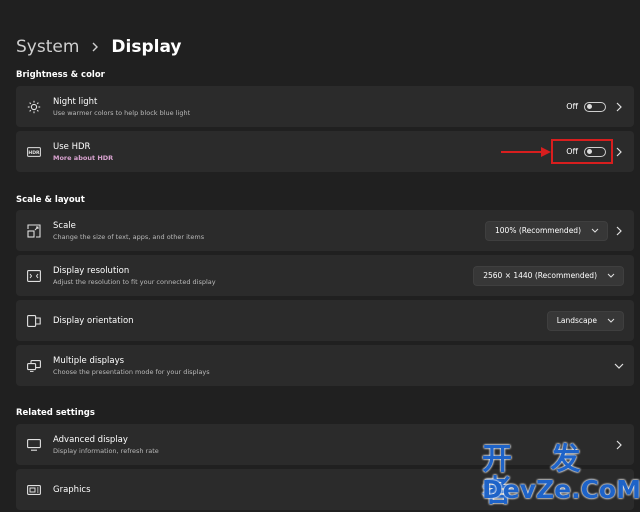 This screenshot has width=640, height=512. What do you see at coordinates (75, 101) in the screenshot?
I see `night-light-title: Night light` at bounding box center [75, 101].